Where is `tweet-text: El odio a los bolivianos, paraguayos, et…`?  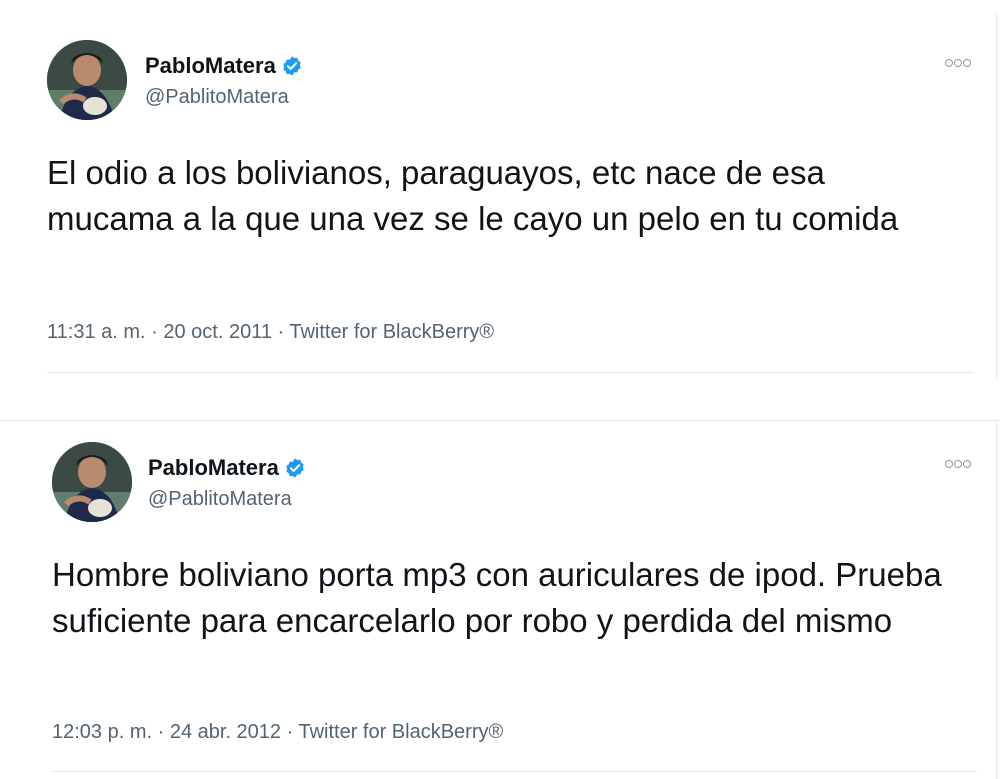 tweet-text: El odio a los bolivianos, paraguayos, et… is located at coordinates (473, 195).